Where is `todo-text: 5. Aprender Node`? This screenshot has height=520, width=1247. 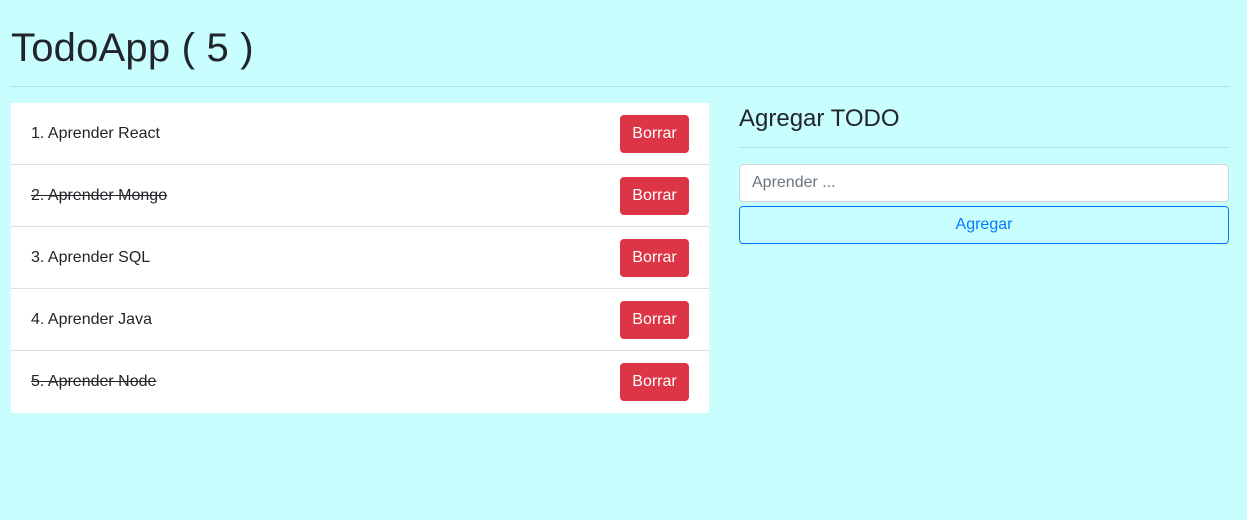
todo-text: 5. Aprender Node is located at coordinates (93, 382).